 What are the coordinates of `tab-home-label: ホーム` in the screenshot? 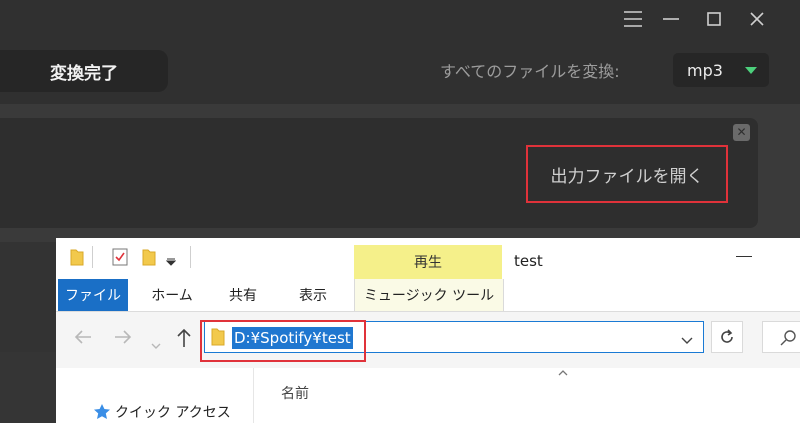 It's located at (172, 296).